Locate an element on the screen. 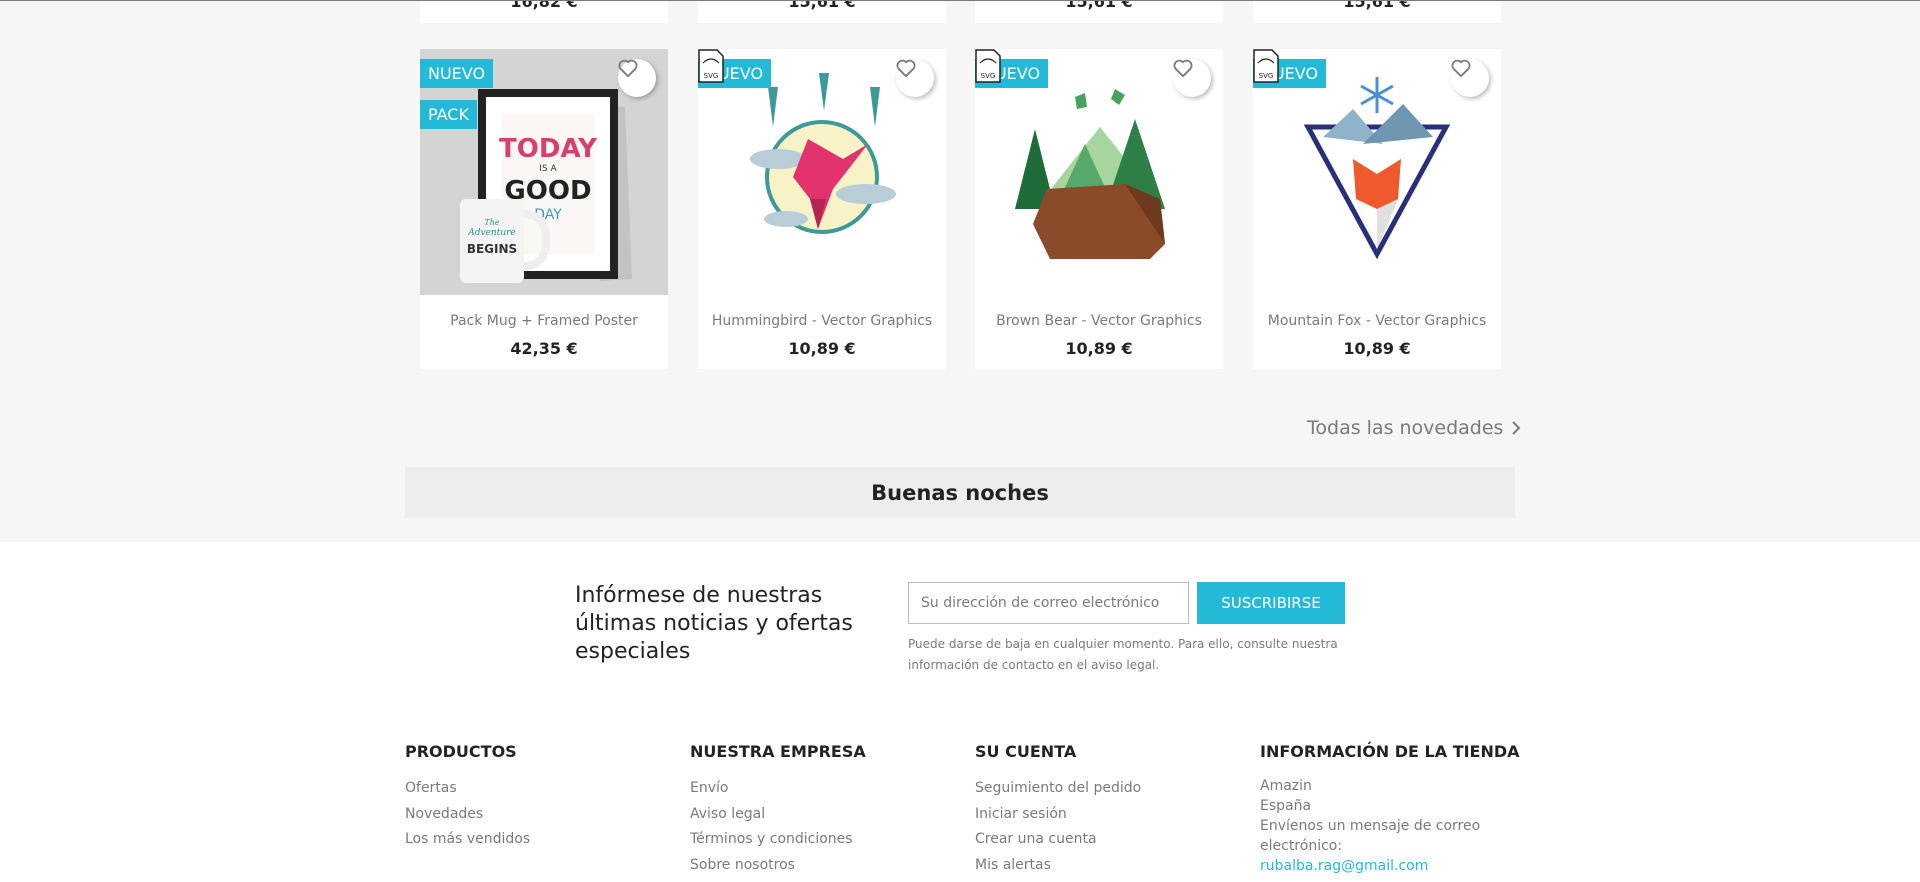 The width and height of the screenshot is (1920, 882). all-new-products-link: Todas las novedades is located at coordinates (1414, 428).